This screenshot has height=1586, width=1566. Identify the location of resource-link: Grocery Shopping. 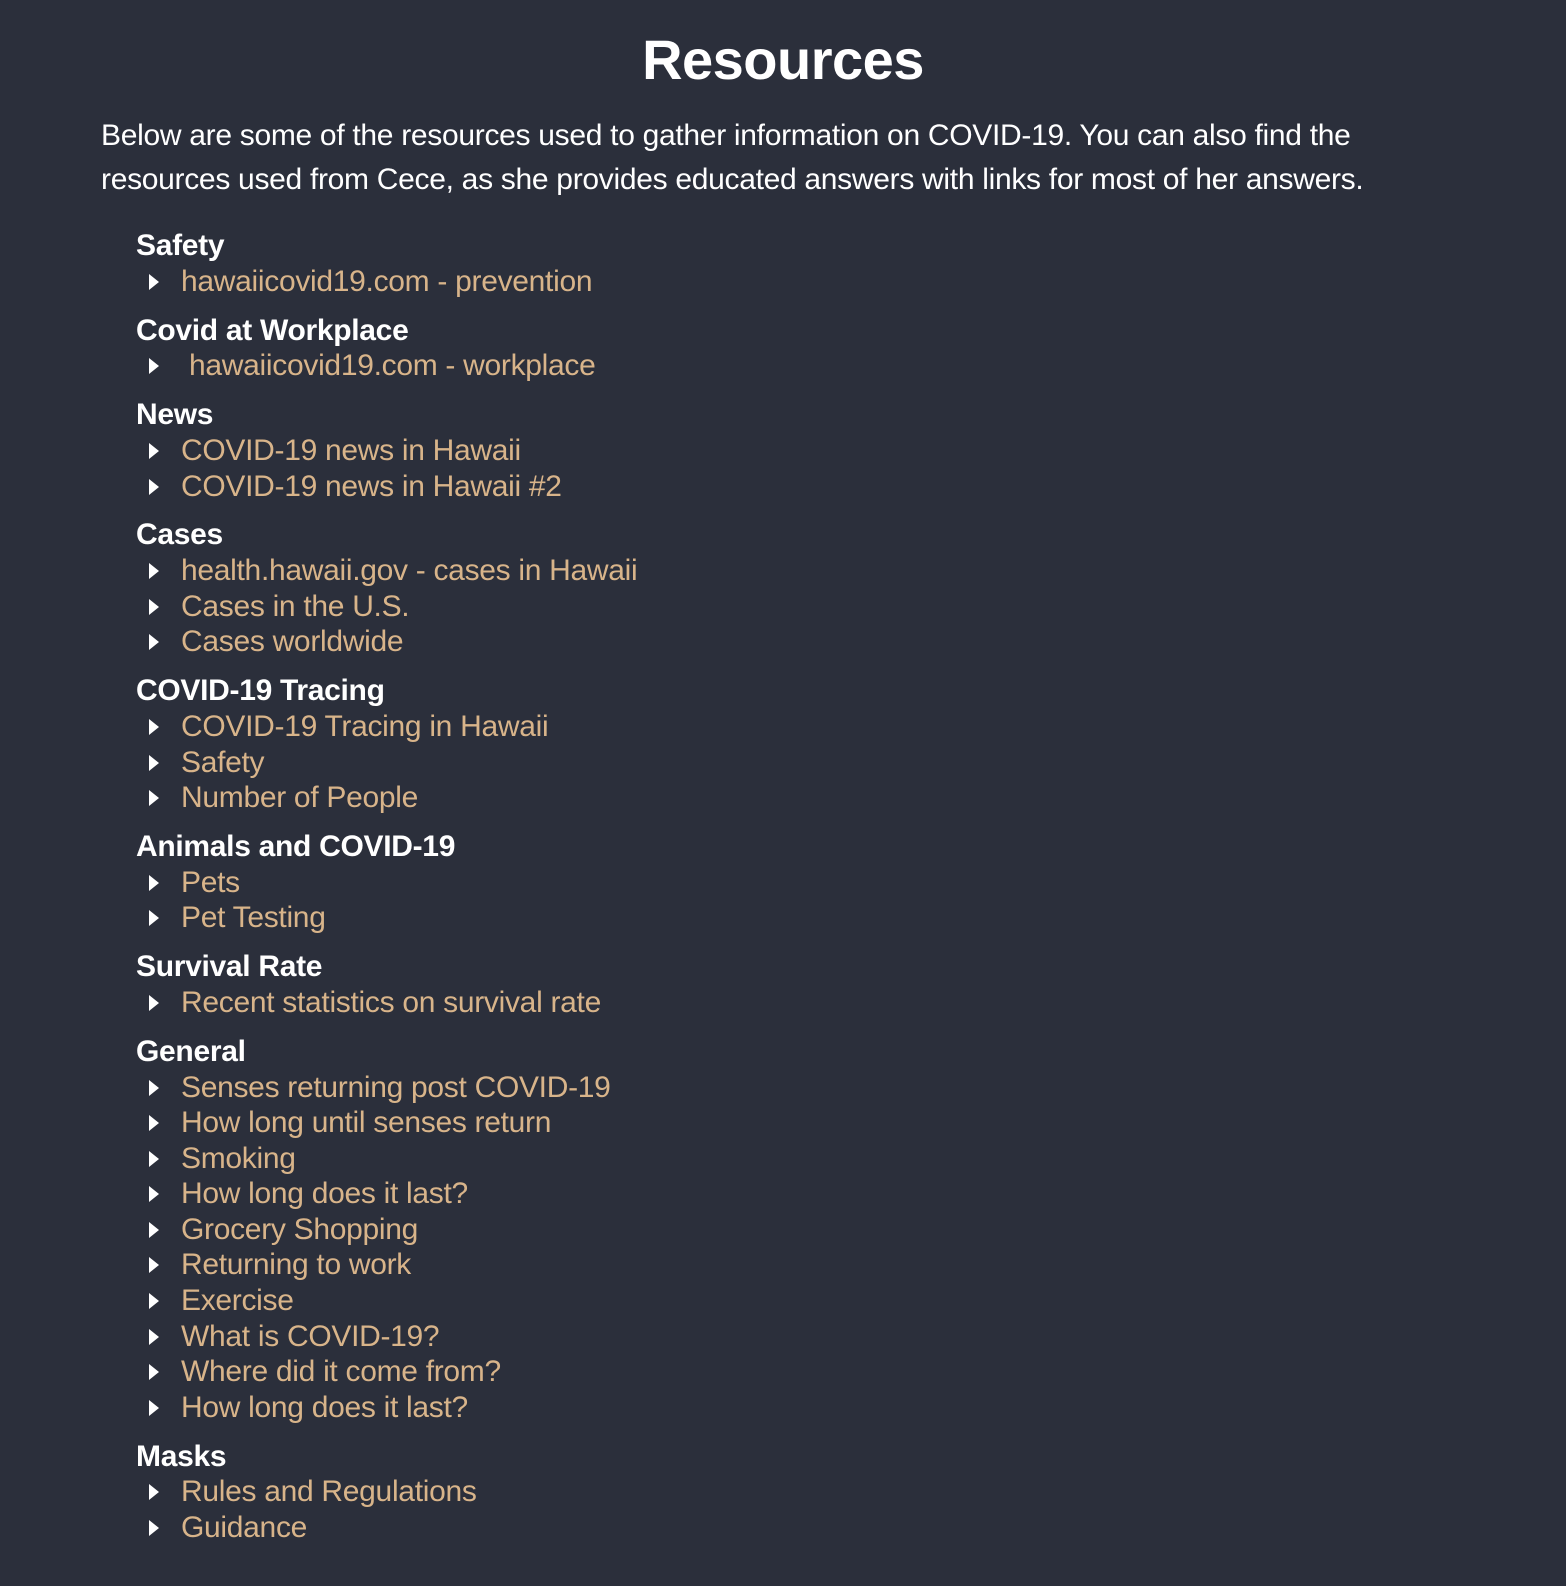
(299, 1230).